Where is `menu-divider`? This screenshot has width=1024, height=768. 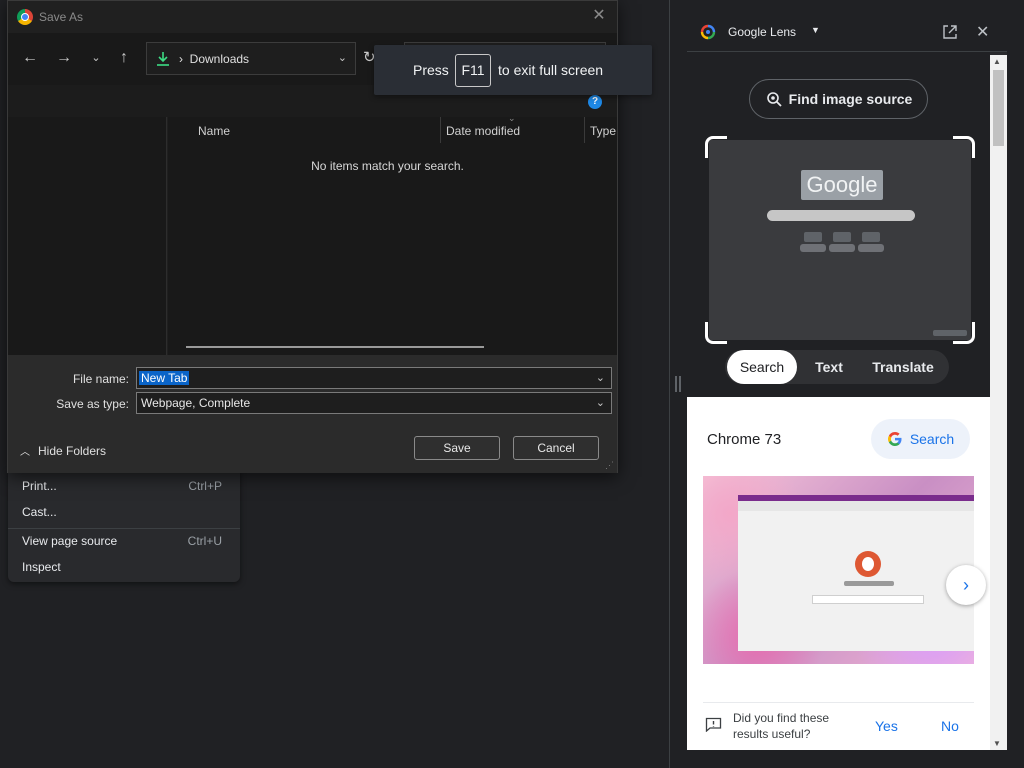 menu-divider is located at coordinates (124, 528).